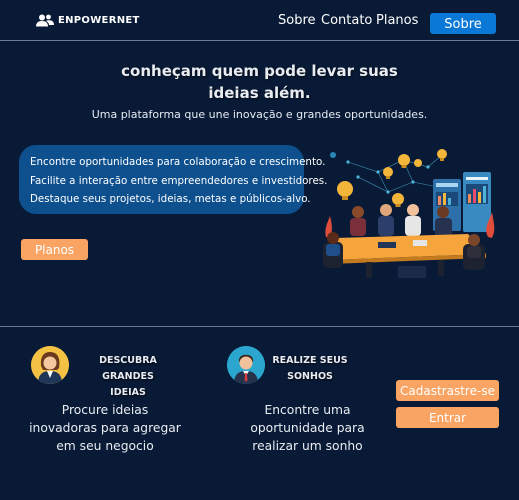 Image resolution: width=519 pixels, height=500 pixels. I want to click on users-icon, so click(45, 20).